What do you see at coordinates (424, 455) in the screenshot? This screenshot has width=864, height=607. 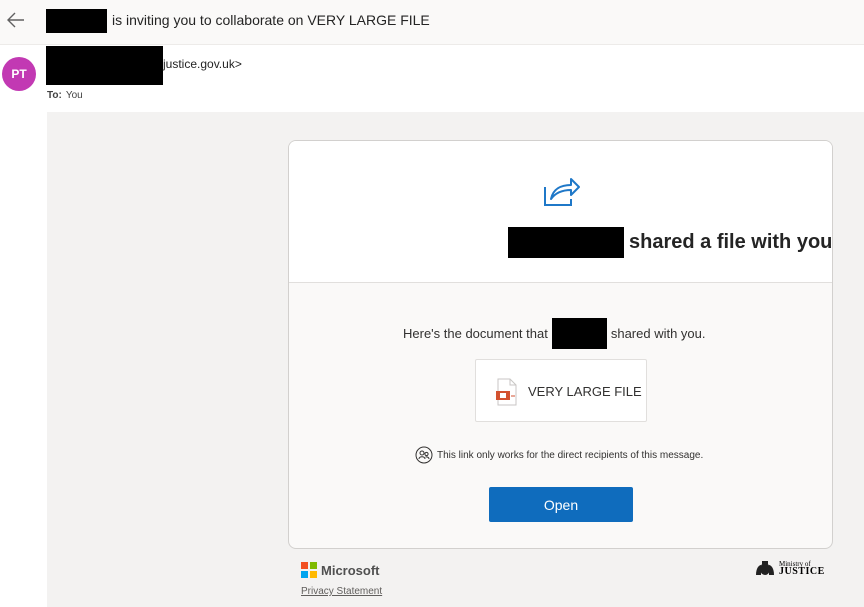 I see `people-icon` at bounding box center [424, 455].